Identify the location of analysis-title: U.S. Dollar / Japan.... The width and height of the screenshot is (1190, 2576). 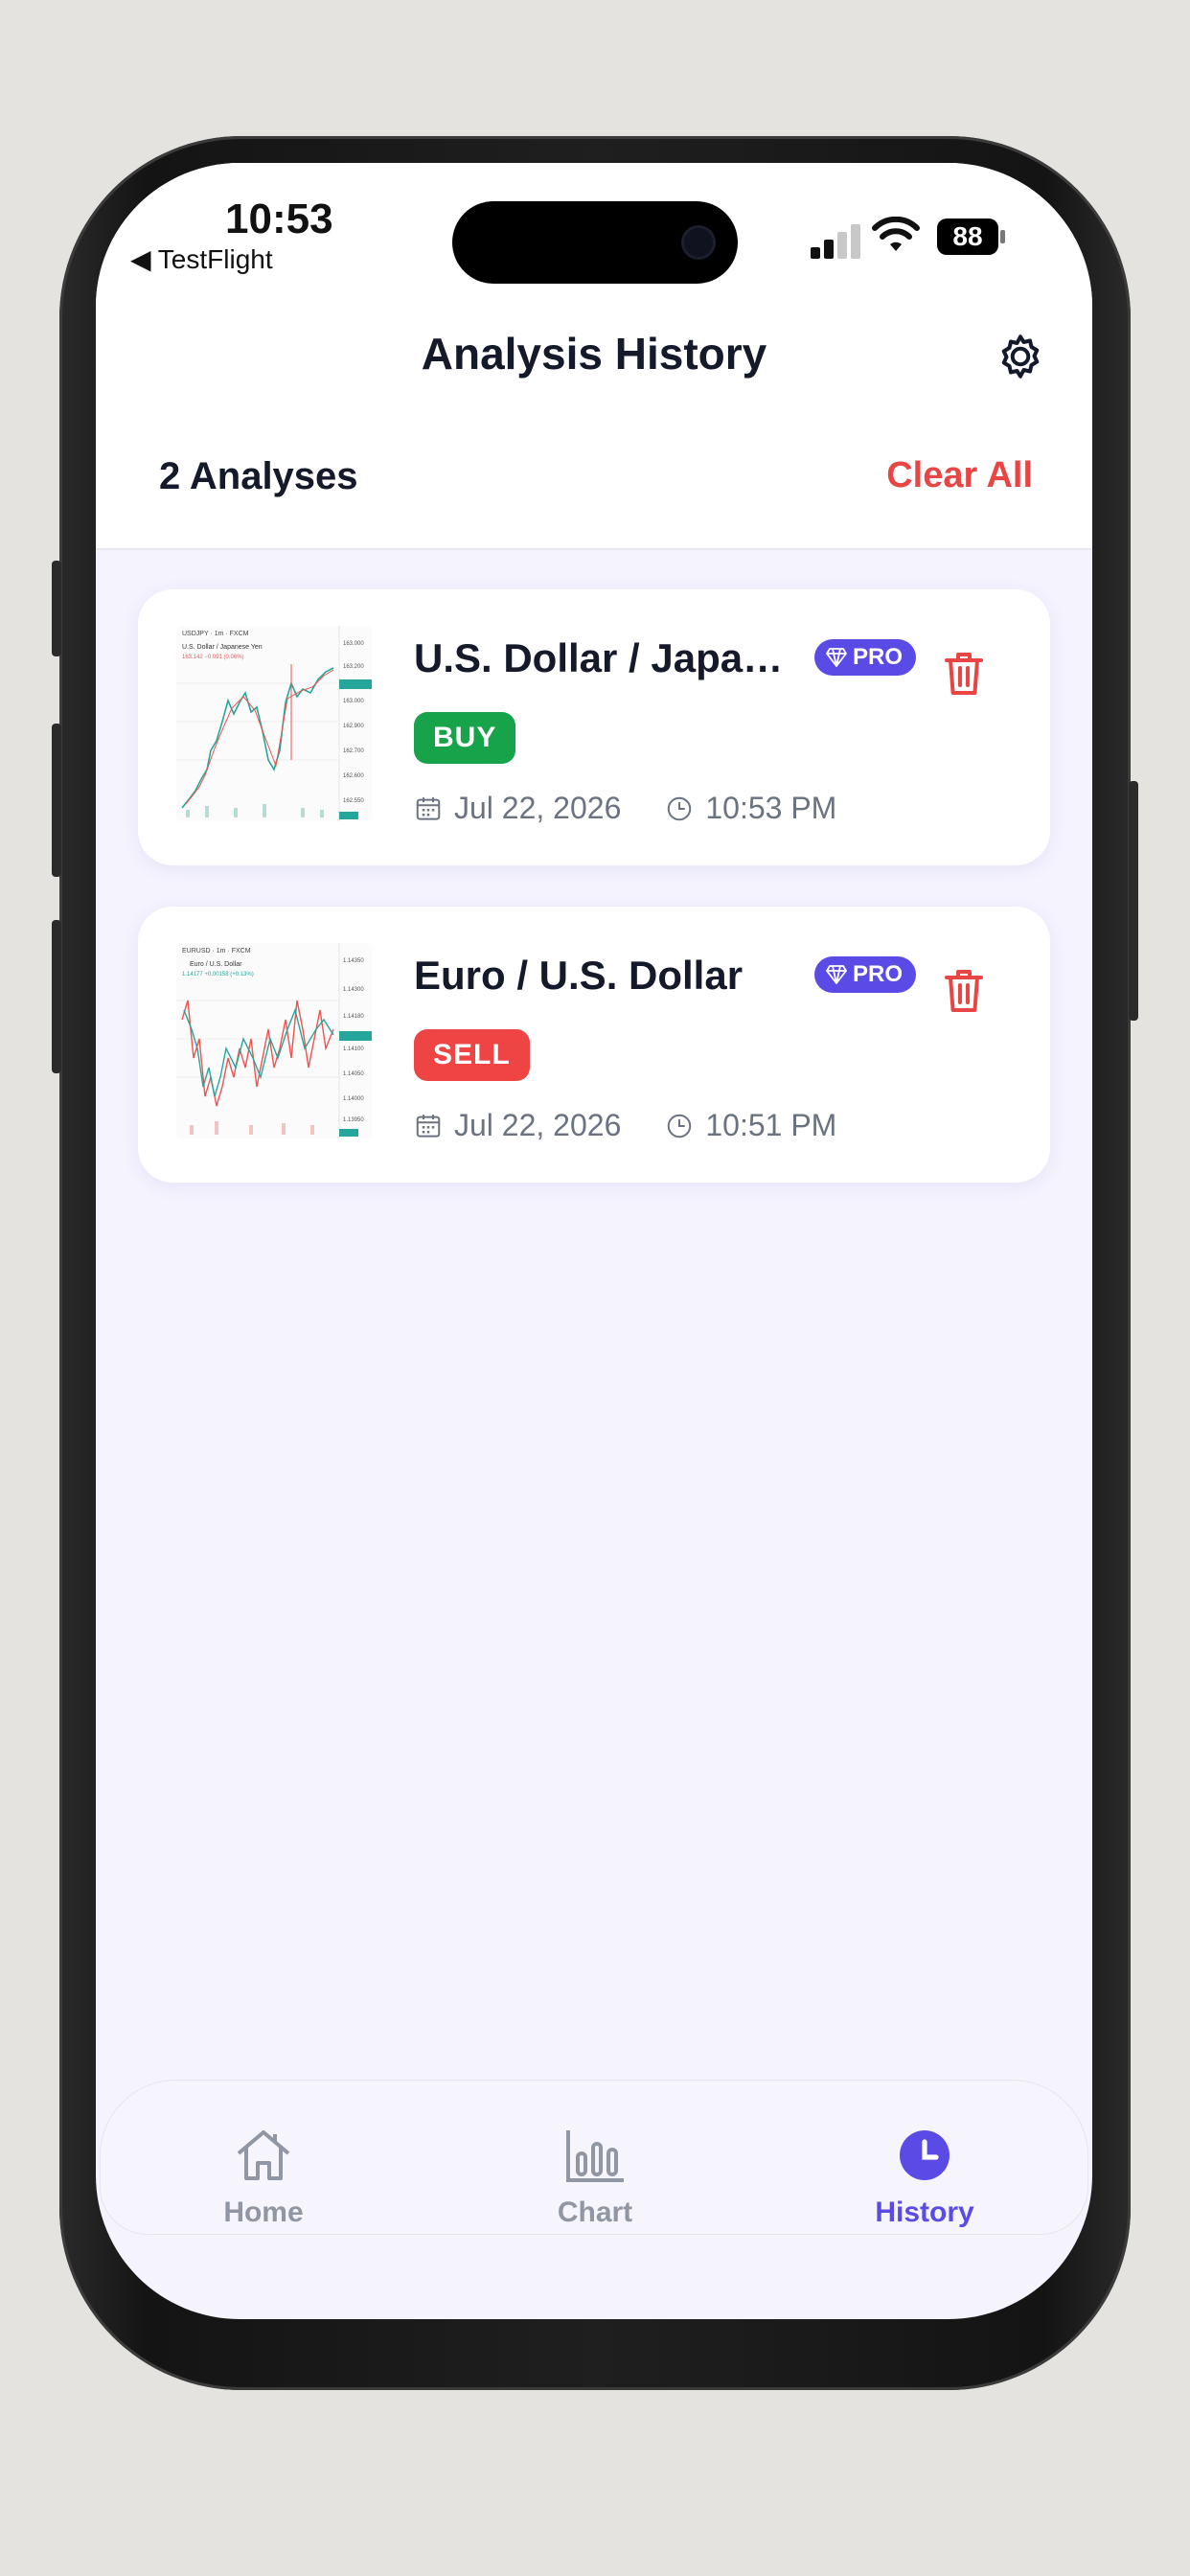
(606, 657).